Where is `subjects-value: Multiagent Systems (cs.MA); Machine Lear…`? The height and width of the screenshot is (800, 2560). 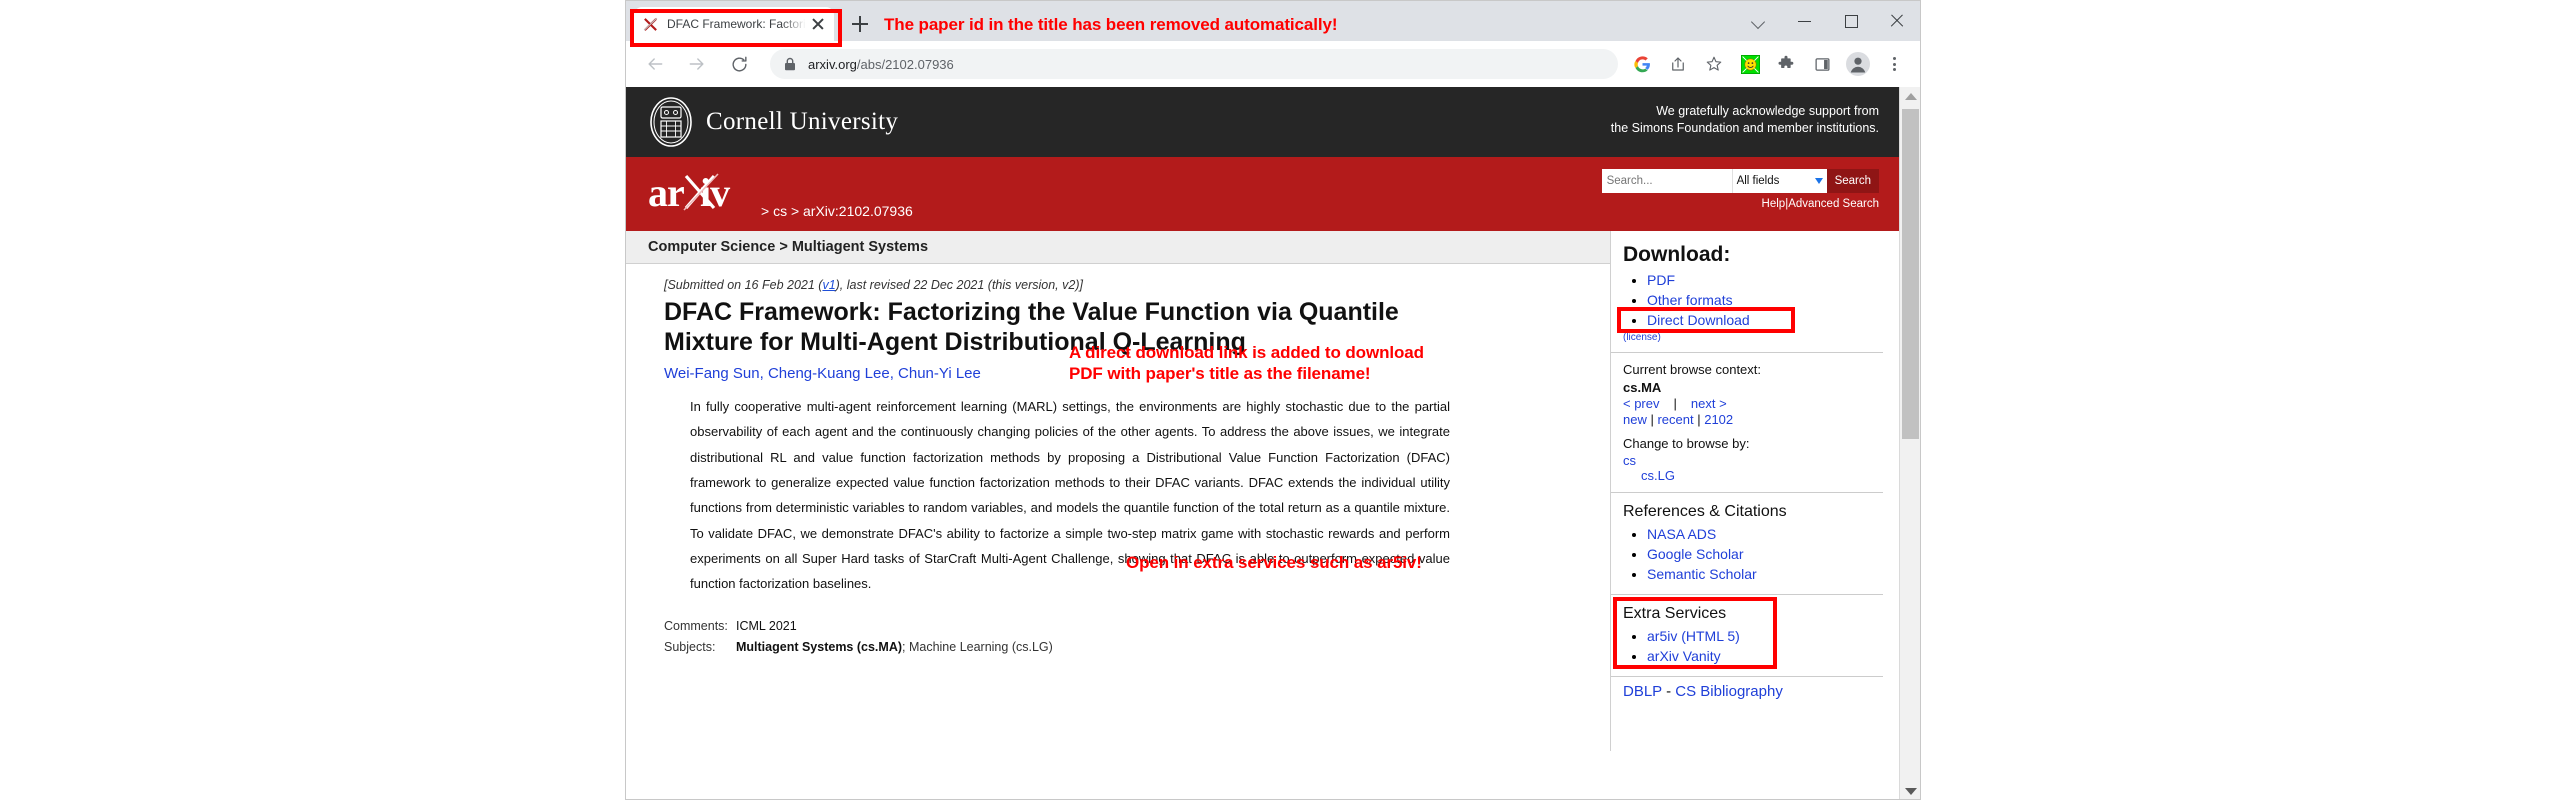 subjects-value: Multiagent Systems (cs.MA); Machine Lear… is located at coordinates (894, 647).